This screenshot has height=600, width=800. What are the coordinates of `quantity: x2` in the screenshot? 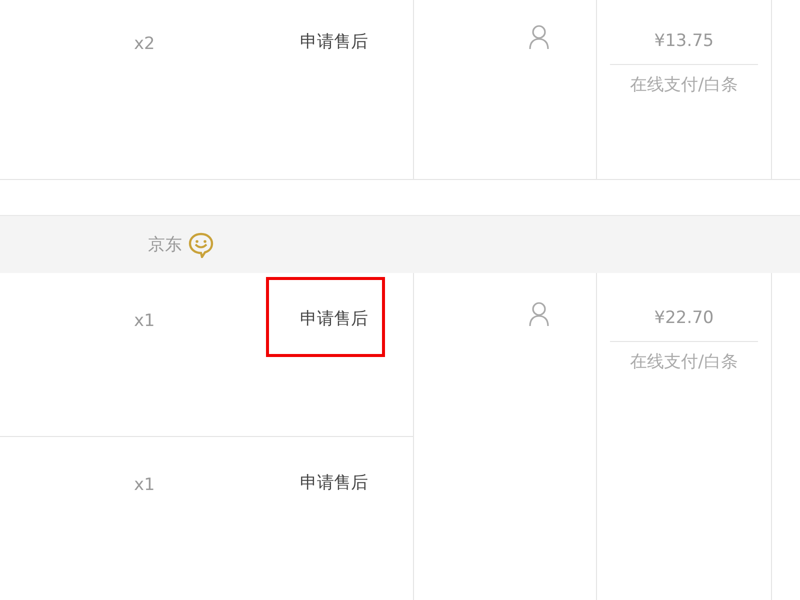 It's located at (144, 44).